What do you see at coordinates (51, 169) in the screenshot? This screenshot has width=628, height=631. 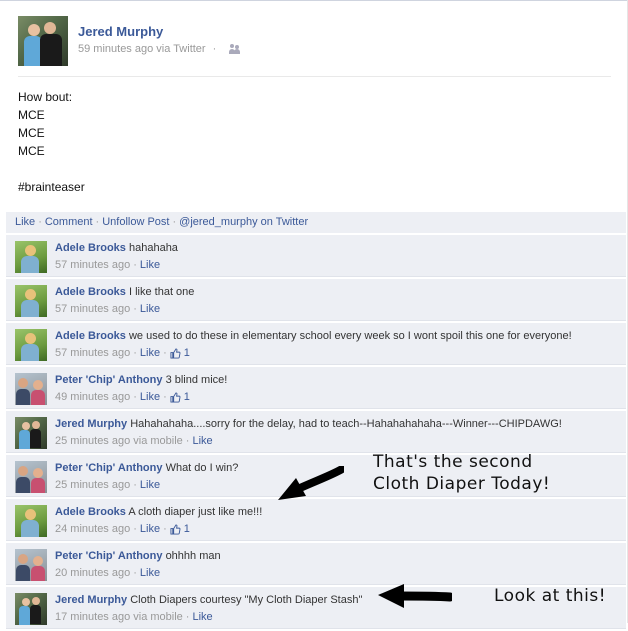 I see `post-body-line` at bounding box center [51, 169].